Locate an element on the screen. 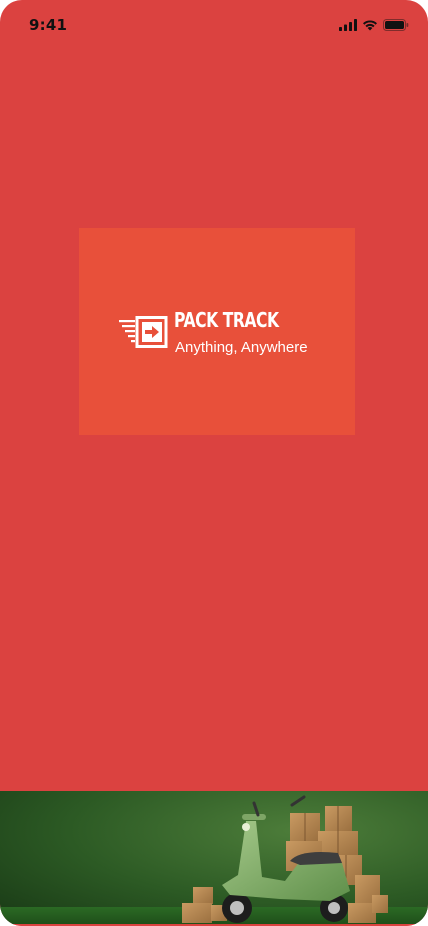 Image resolution: width=428 pixels, height=926 pixels. fast-forward-box-icon is located at coordinates (144, 335).